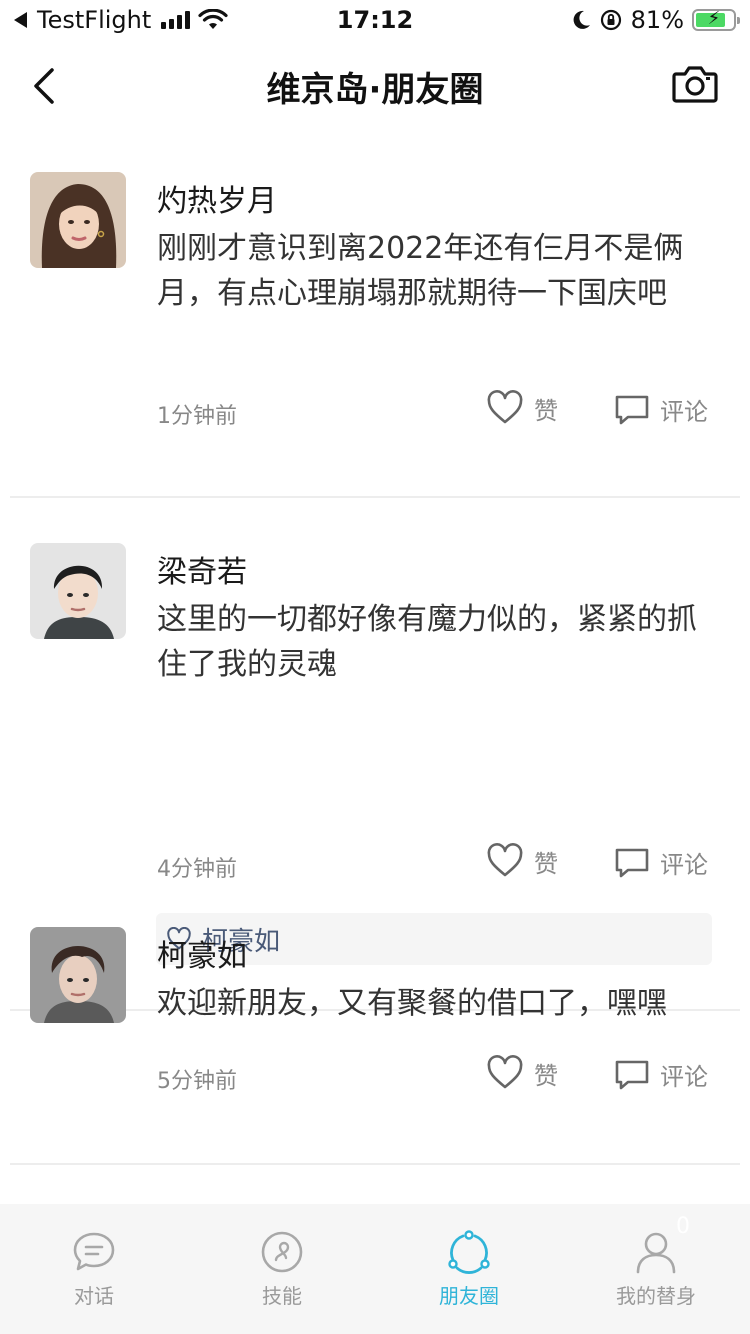 This screenshot has width=750, height=1334. Describe the element at coordinates (94, 1296) in the screenshot. I see `tab-label: 对话` at that location.